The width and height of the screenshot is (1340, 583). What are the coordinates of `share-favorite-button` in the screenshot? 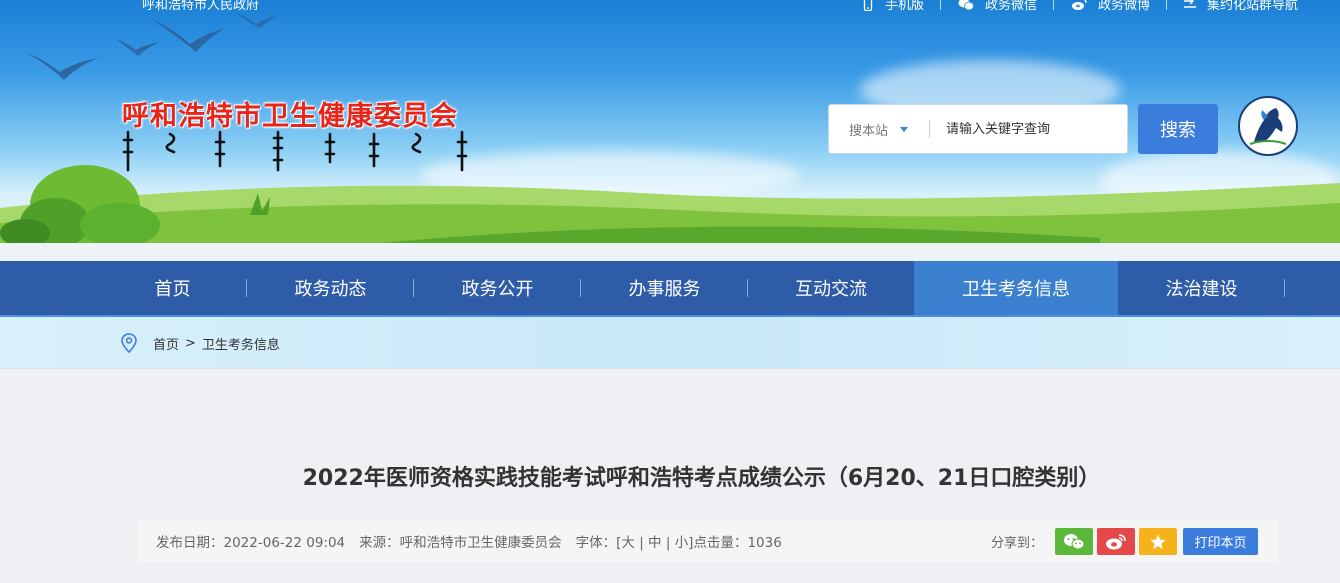 It's located at (1158, 541).